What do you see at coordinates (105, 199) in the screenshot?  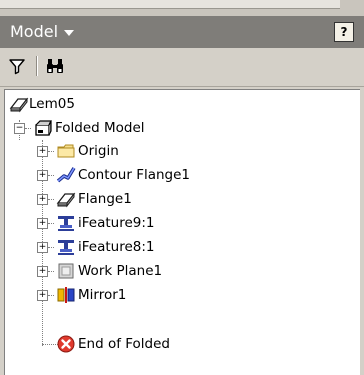 I see `tree-item-label: Flange1` at bounding box center [105, 199].